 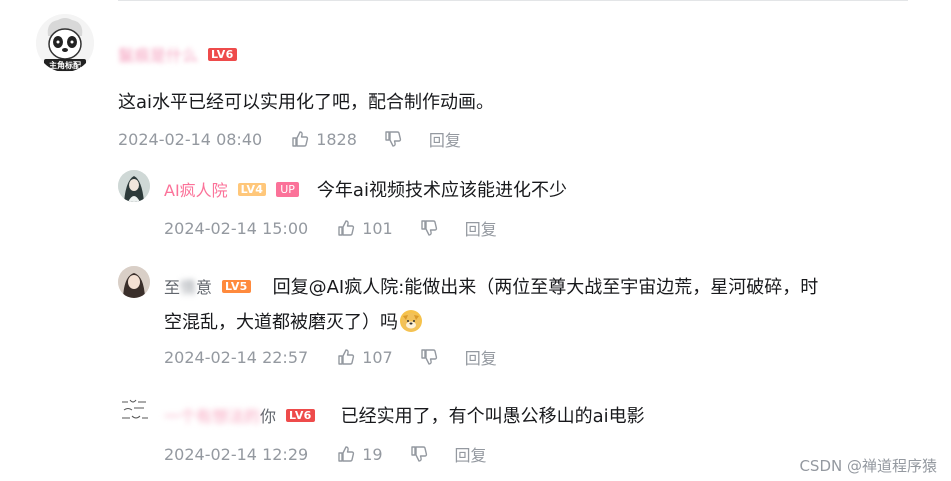 I want to click on handwriting-avatar-icon, so click(x=136, y=412).